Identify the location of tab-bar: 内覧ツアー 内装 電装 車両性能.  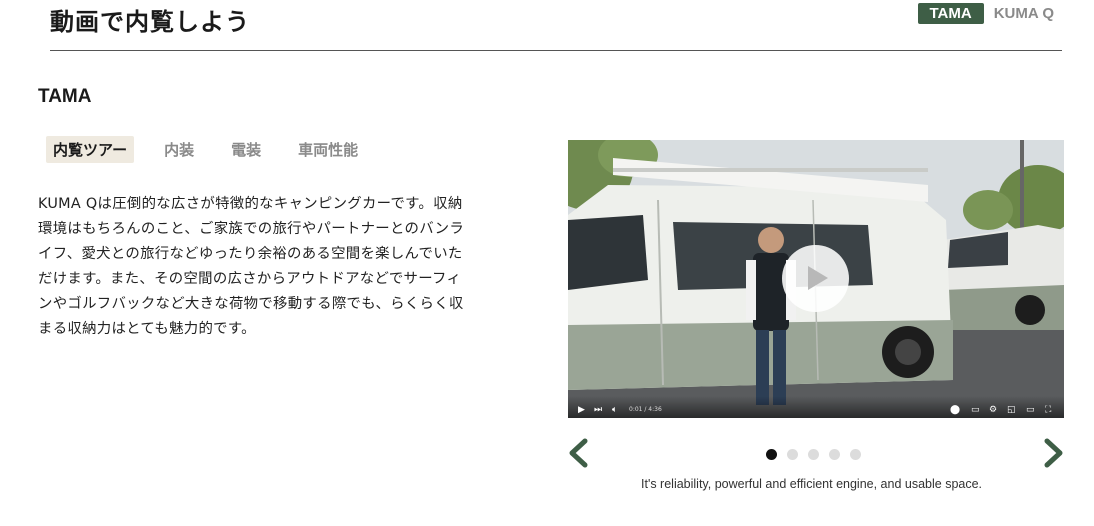
(217, 149).